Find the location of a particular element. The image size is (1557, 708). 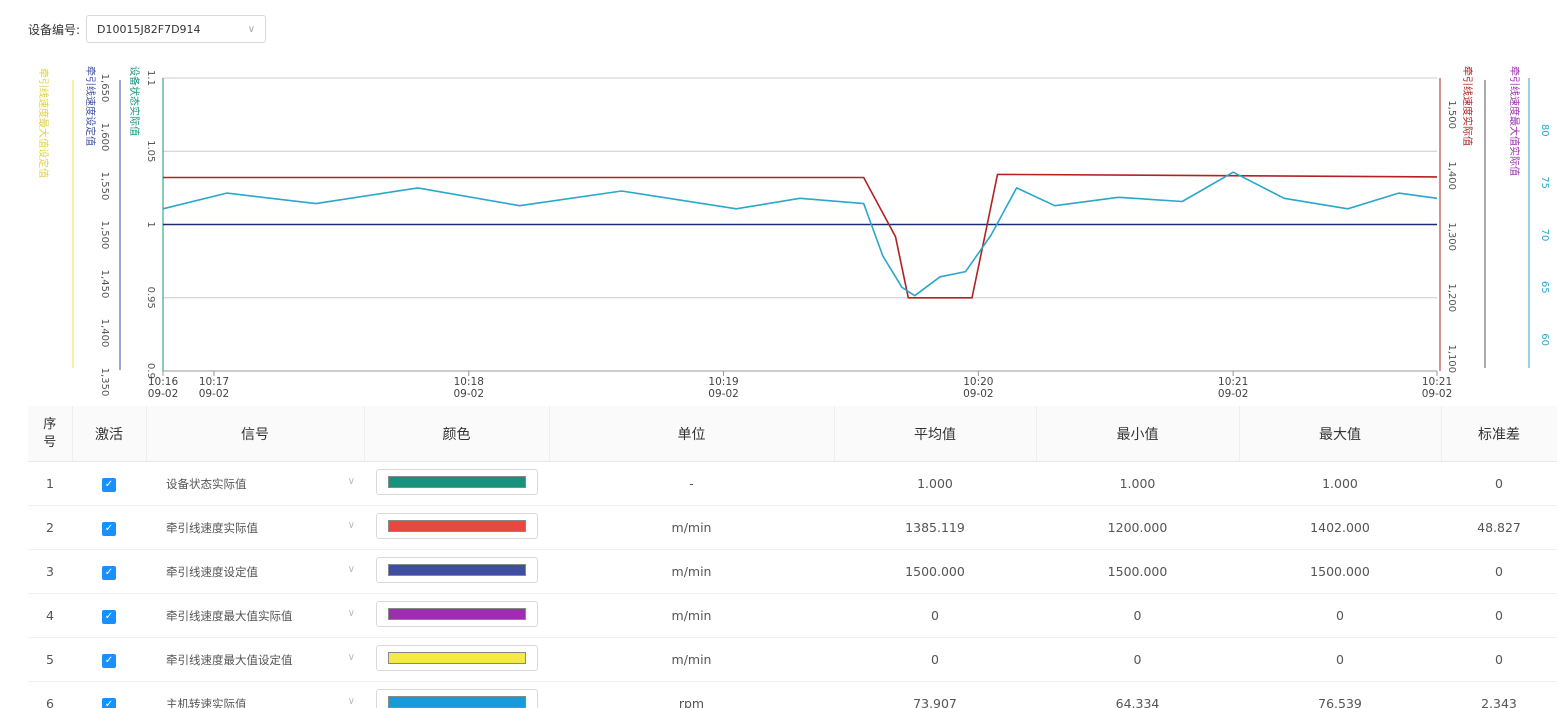

red-tick-label: 1,400 is located at coordinates (1451, 175).